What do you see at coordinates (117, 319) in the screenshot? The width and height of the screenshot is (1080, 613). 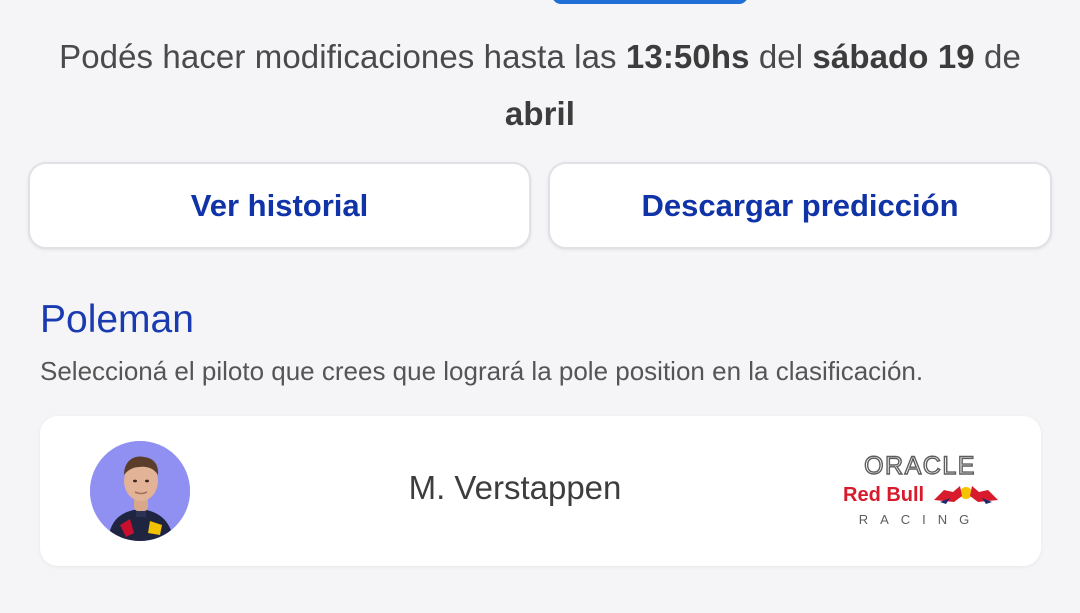 I see `section-title: Poleman` at bounding box center [117, 319].